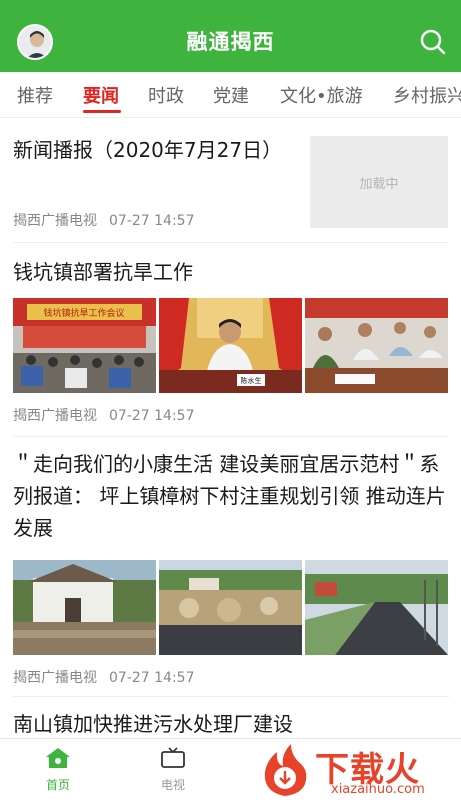 The image size is (461, 800). I want to click on image-placeholder: 加载中, so click(379, 182).